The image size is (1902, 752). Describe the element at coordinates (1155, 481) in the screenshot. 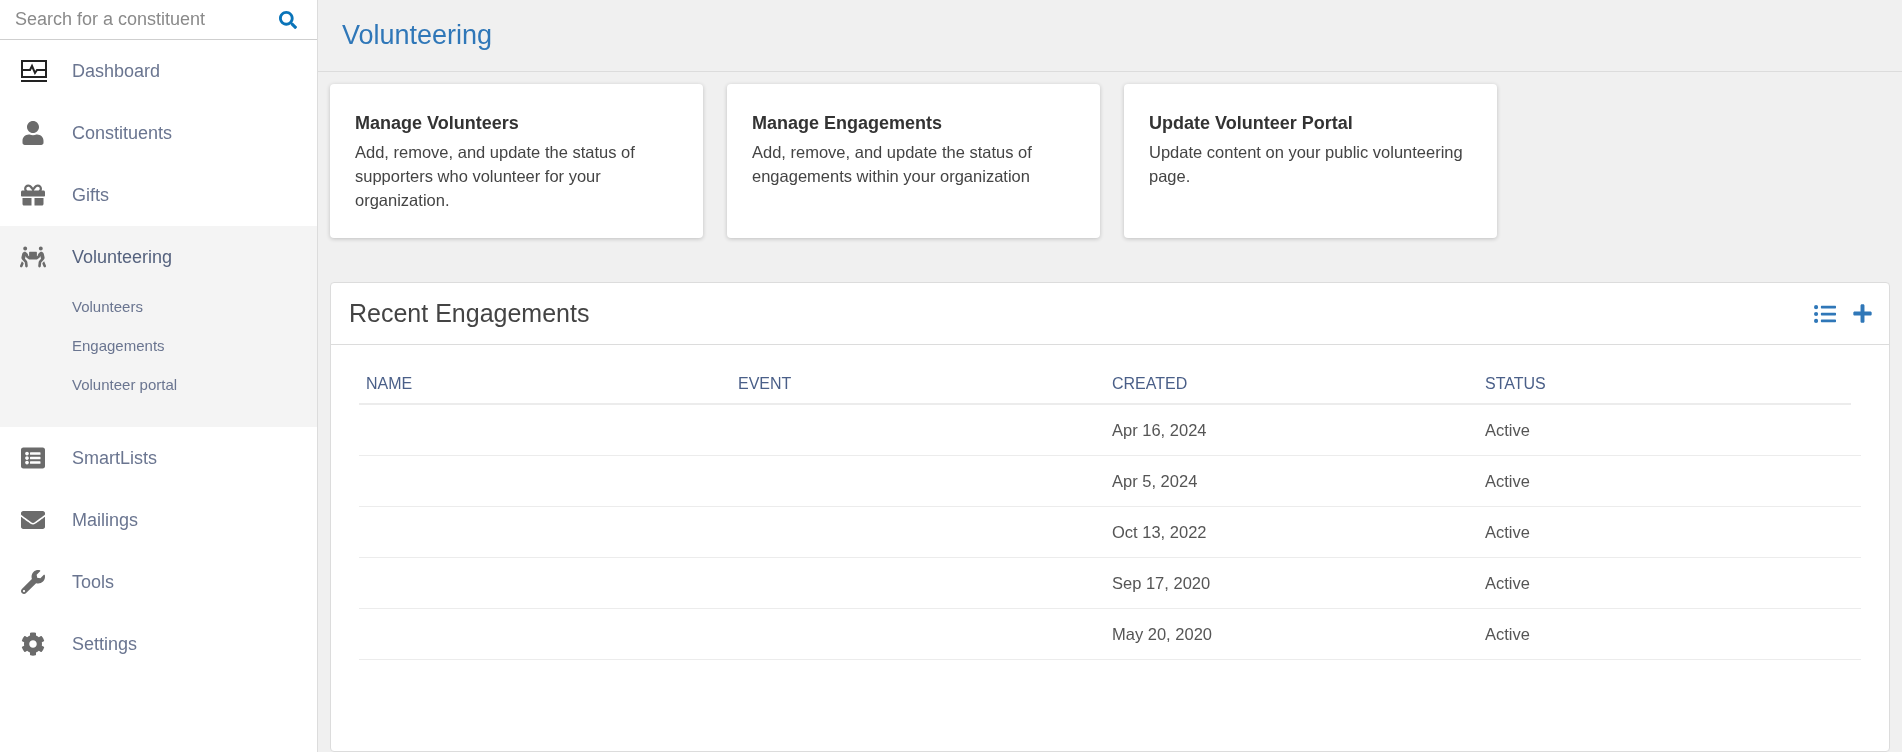

I see `created-date: Apr 5, 2024` at that location.